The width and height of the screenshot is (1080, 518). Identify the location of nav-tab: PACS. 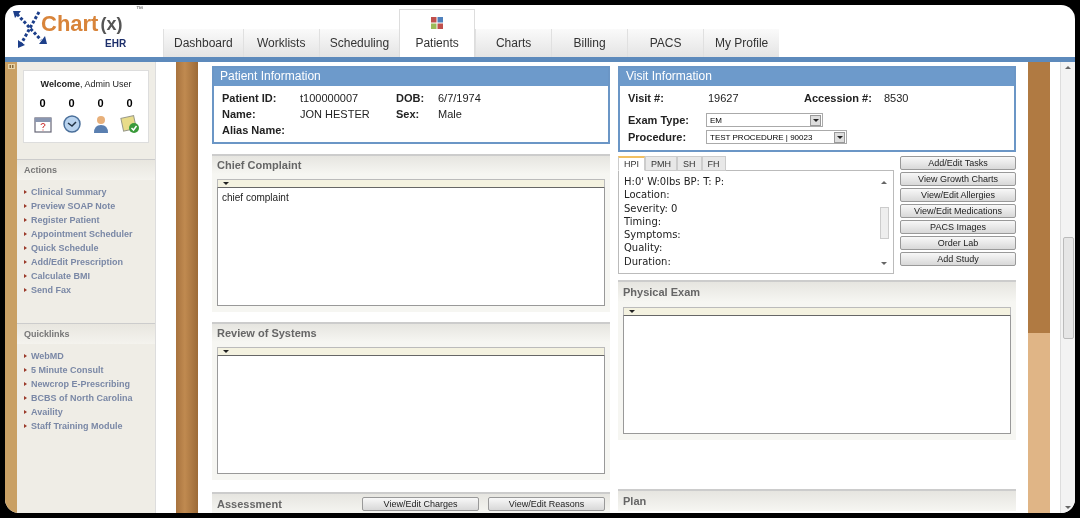
(665, 43).